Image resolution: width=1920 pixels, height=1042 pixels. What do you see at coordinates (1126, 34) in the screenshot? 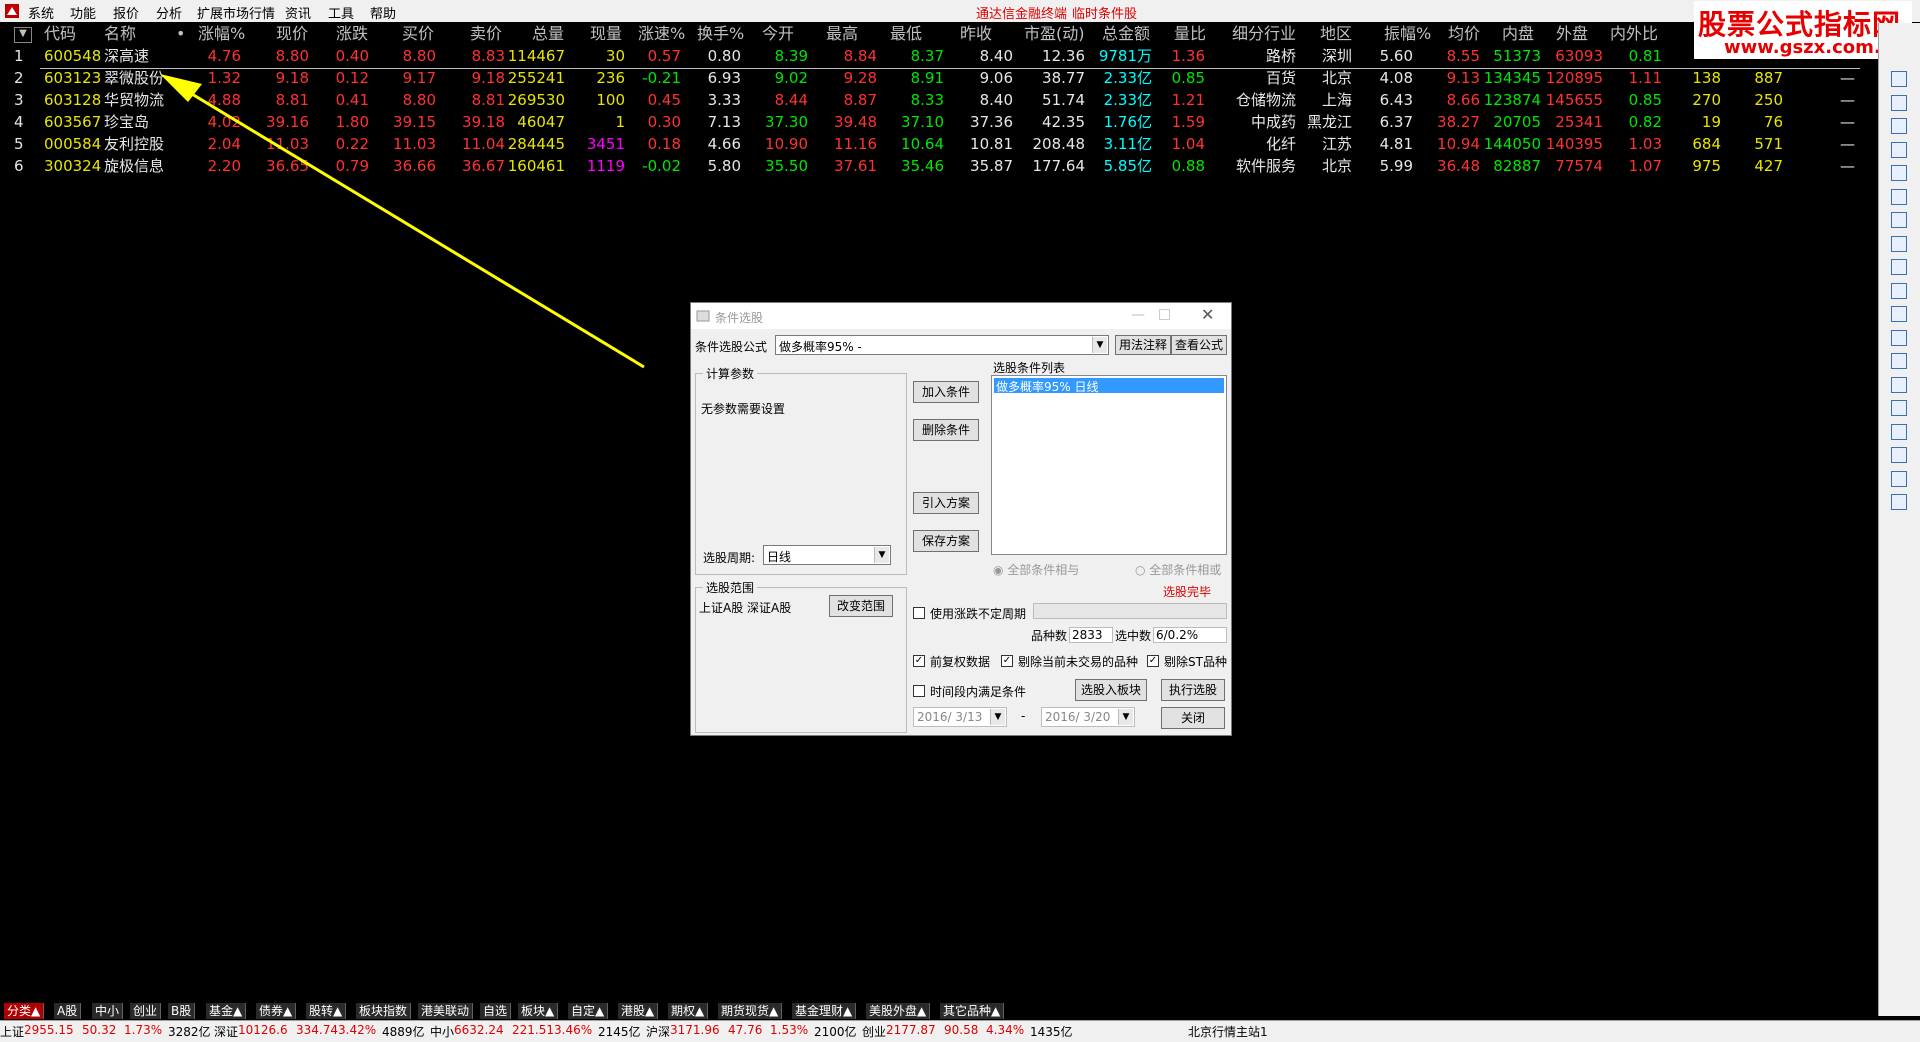
I see `column-header: 总金额` at bounding box center [1126, 34].